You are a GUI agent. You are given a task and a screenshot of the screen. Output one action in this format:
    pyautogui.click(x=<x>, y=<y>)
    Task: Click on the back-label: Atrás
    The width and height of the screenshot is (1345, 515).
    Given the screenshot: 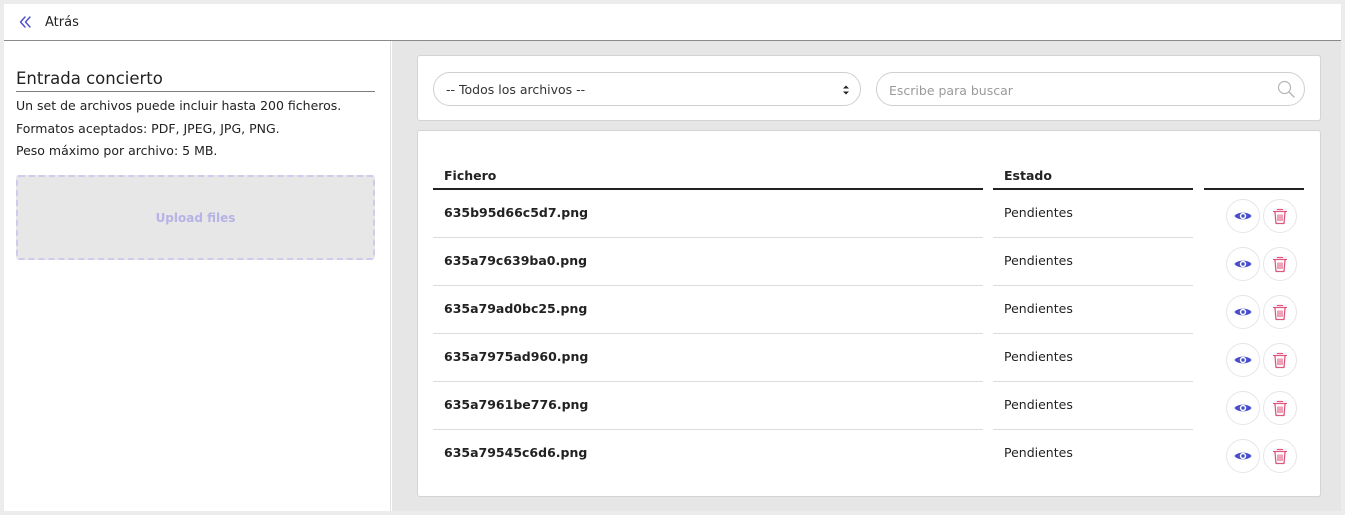 What is the action you would take?
    pyautogui.click(x=62, y=22)
    